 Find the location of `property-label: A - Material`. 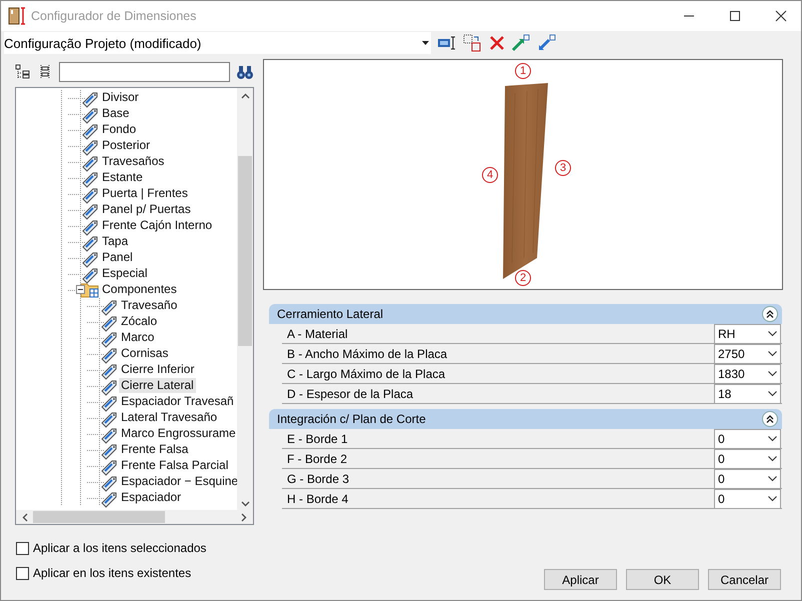

property-label: A - Material is located at coordinates (317, 334).